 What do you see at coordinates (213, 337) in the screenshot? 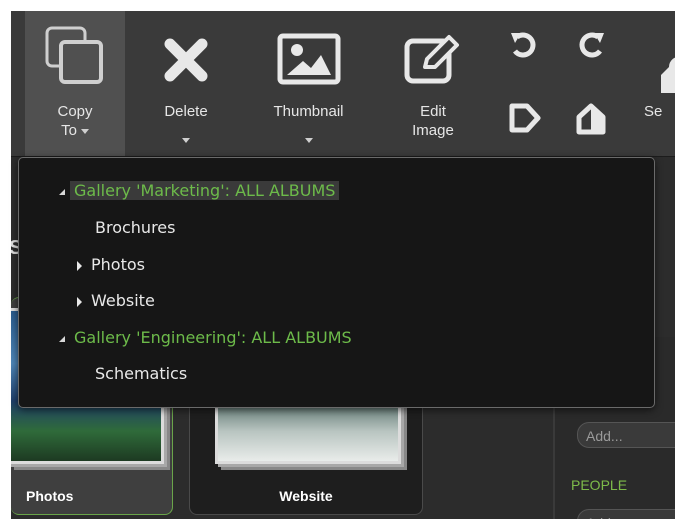
I see `gallery-label: Gallery 'Engineering': ALL ALBUMS` at bounding box center [213, 337].